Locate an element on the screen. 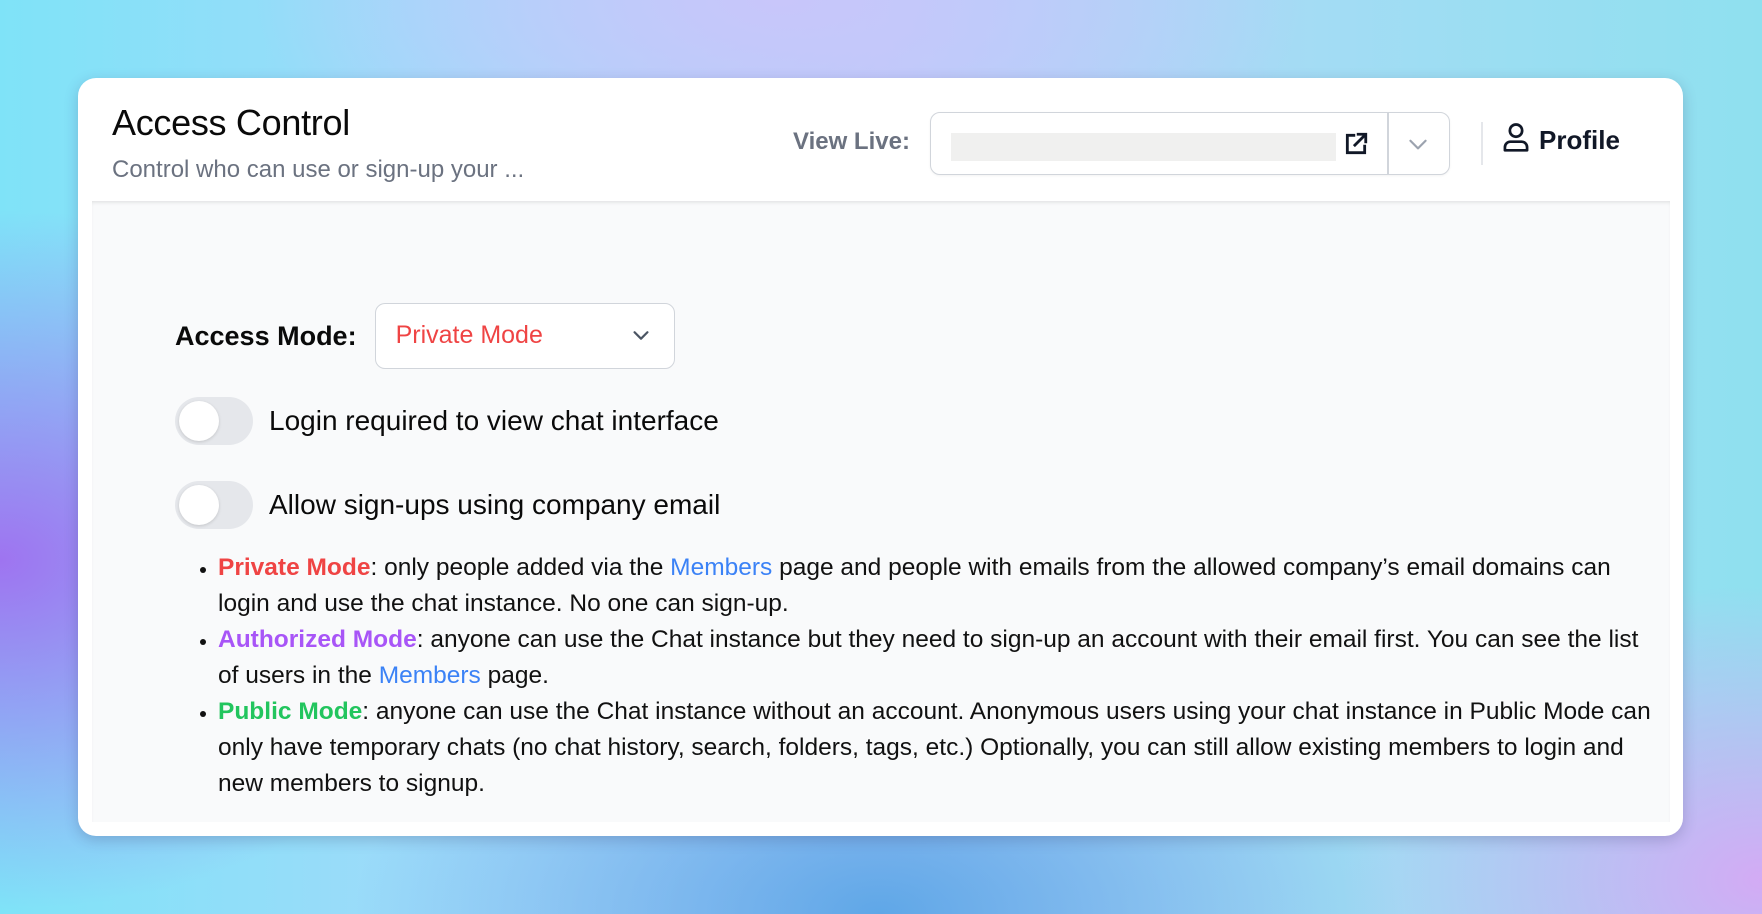 The image size is (1762, 914). login-required-row: Login required to view chat interface is located at coordinates (447, 421).